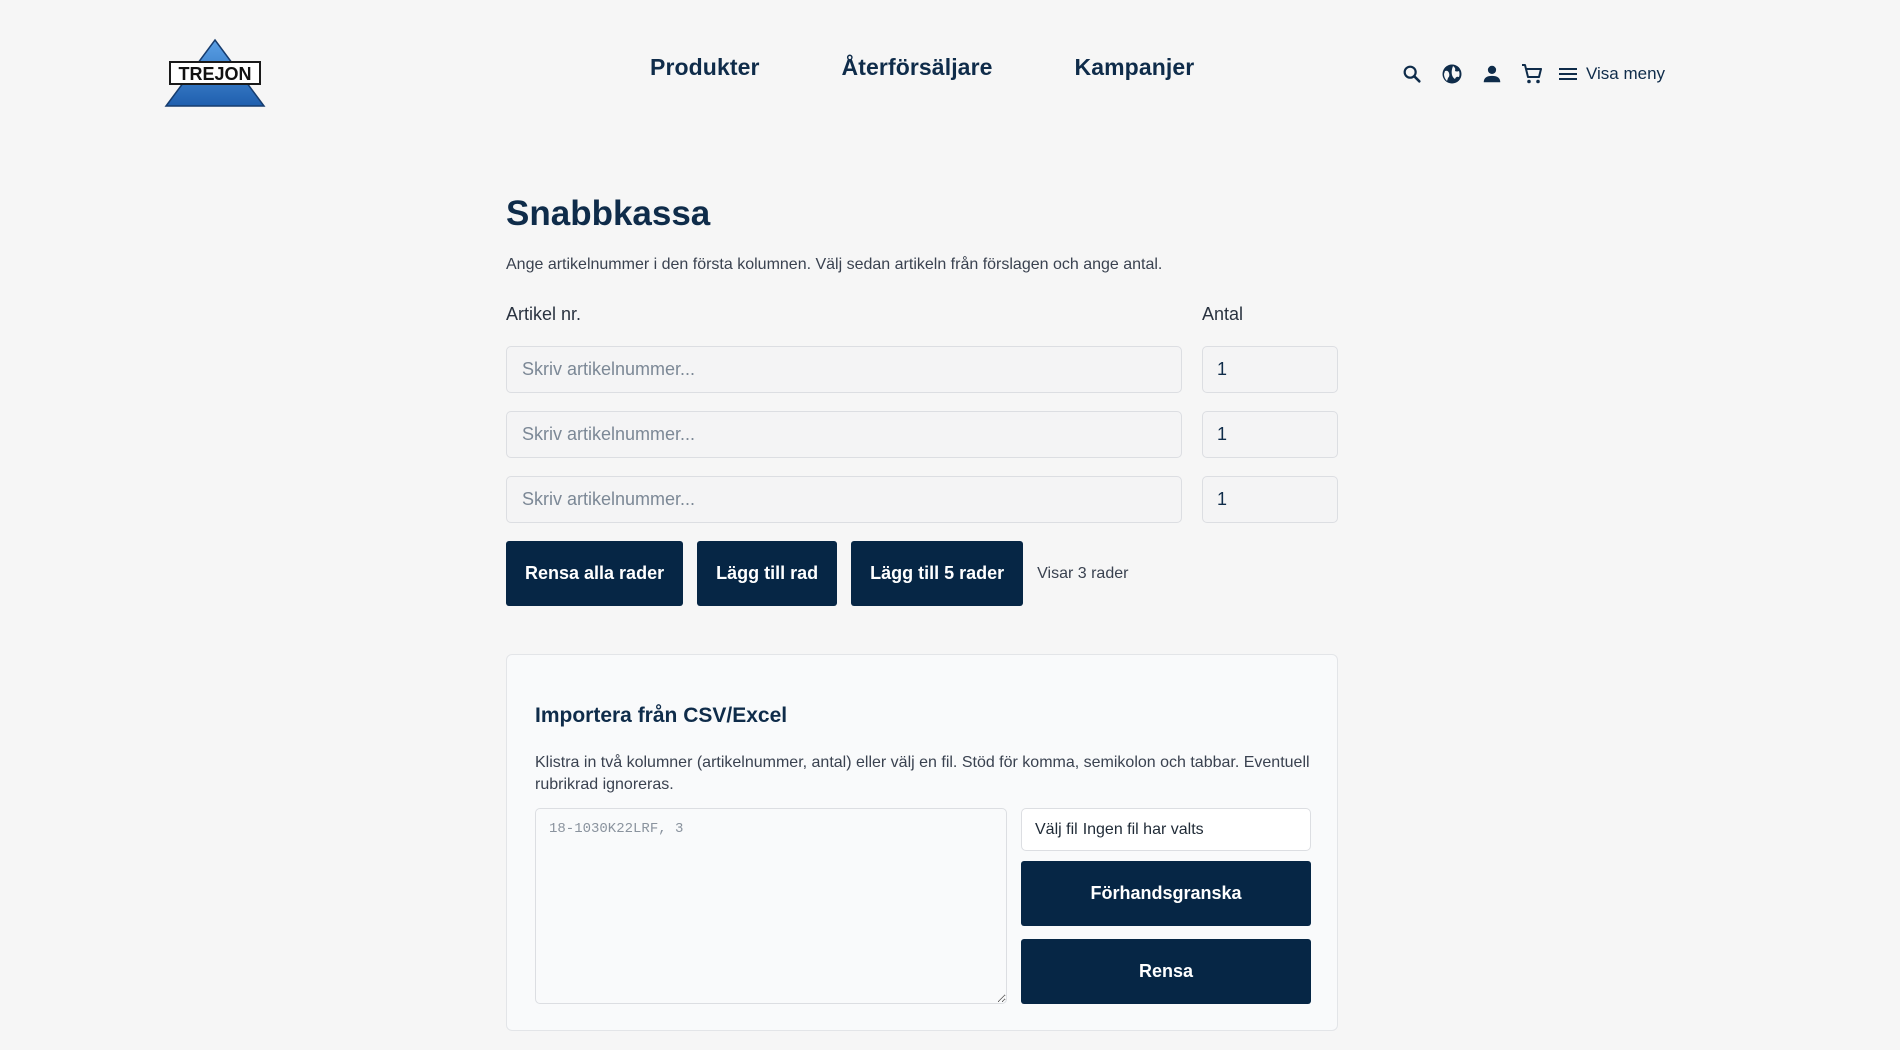  What do you see at coordinates (705, 67) in the screenshot?
I see `nav-produkter: Produkter` at bounding box center [705, 67].